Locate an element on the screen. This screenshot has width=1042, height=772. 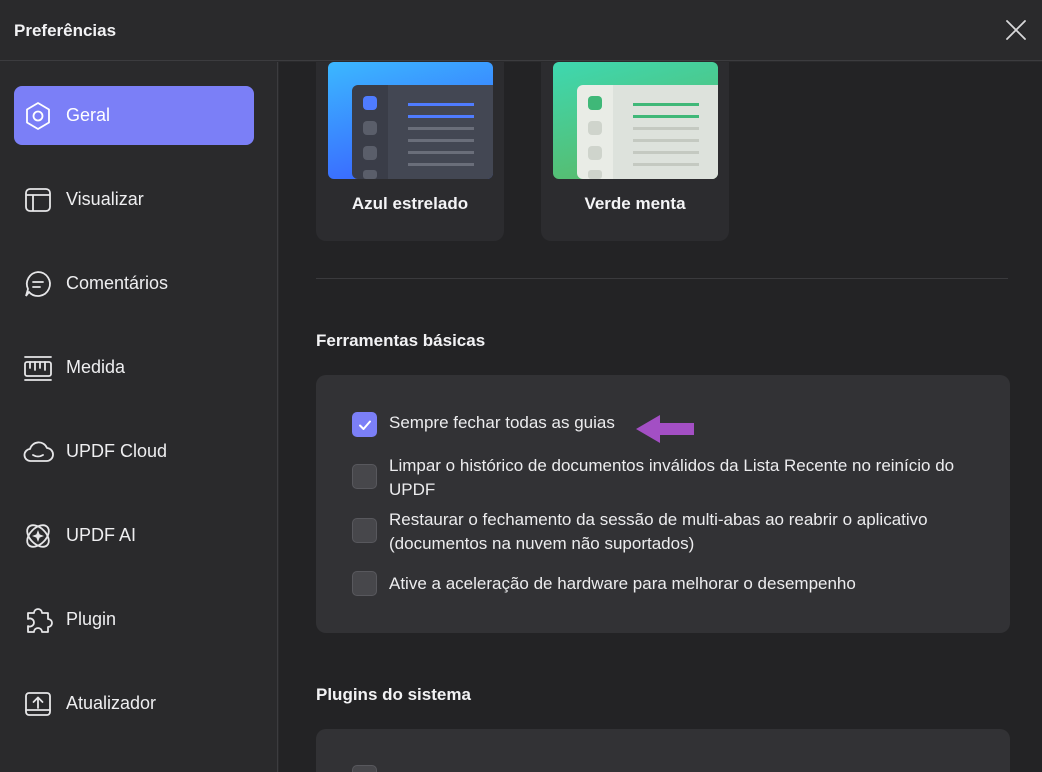
sidebar-item-label: Comentários is located at coordinates (117, 283).